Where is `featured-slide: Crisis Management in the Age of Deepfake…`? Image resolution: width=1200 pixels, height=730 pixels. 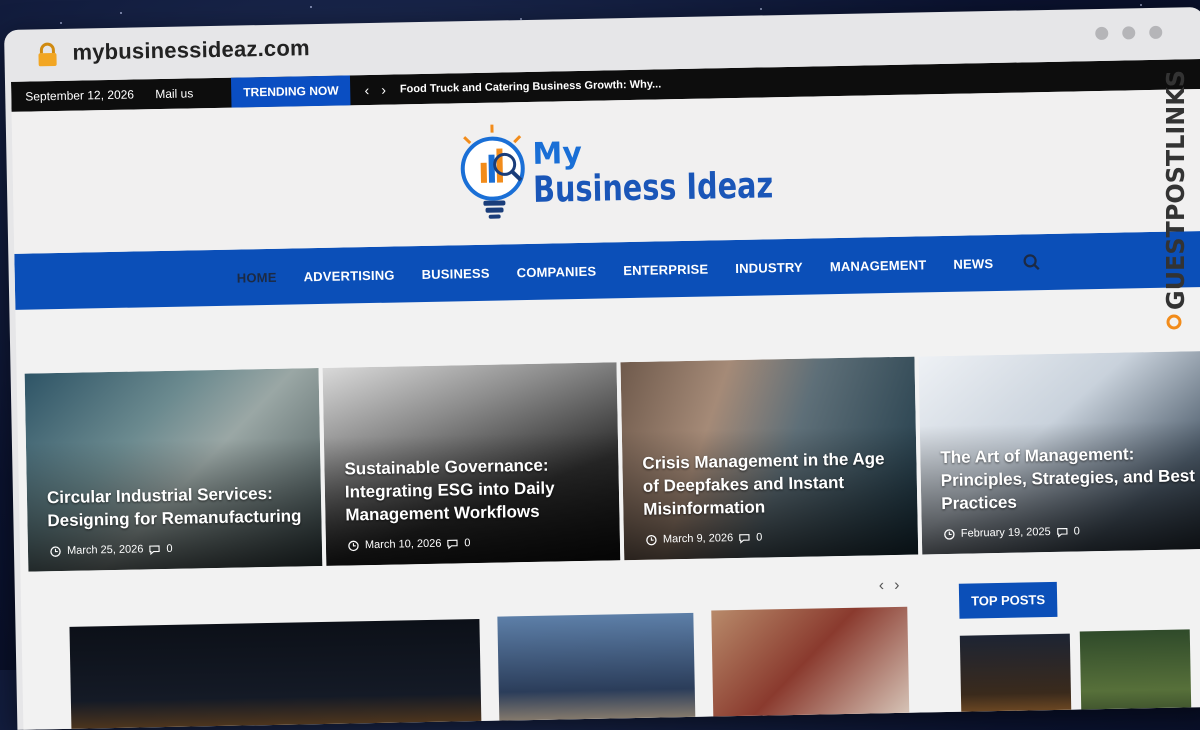 featured-slide: Crisis Management in the Age of Deepfake… is located at coordinates (769, 459).